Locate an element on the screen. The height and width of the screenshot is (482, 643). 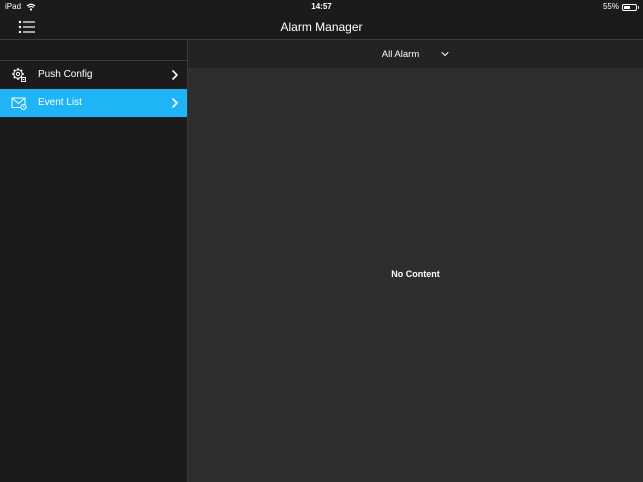
nav-bar: Alarm Manager is located at coordinates (321, 27).